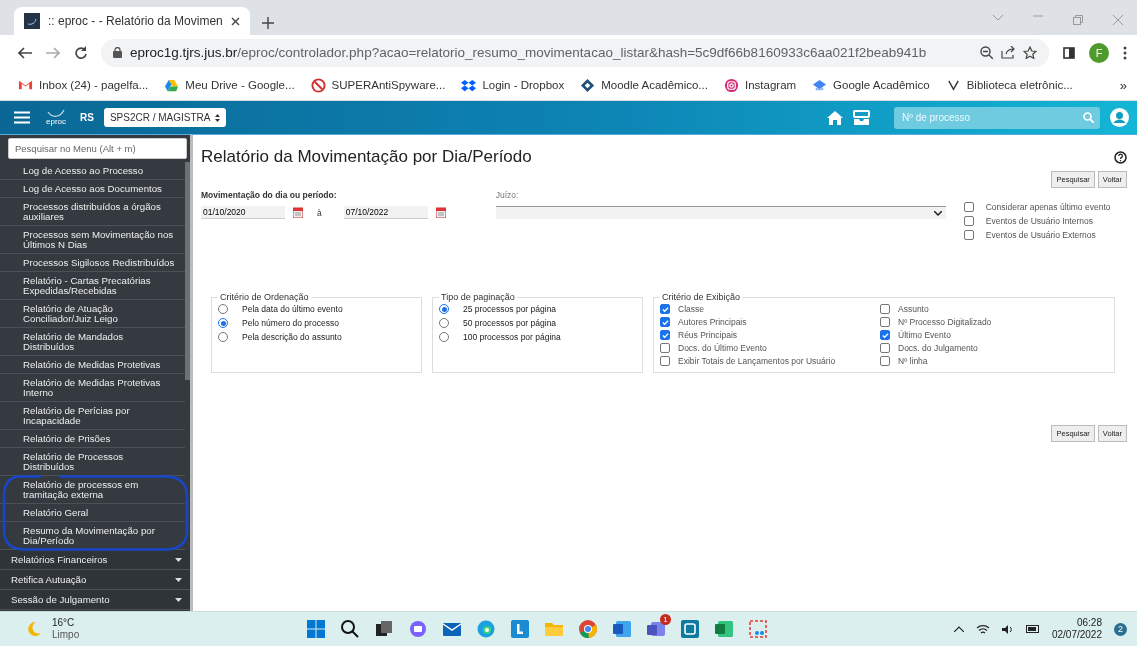  What do you see at coordinates (92, 189) in the screenshot?
I see `menu-item: Log de Acesso aos Documentos` at bounding box center [92, 189].